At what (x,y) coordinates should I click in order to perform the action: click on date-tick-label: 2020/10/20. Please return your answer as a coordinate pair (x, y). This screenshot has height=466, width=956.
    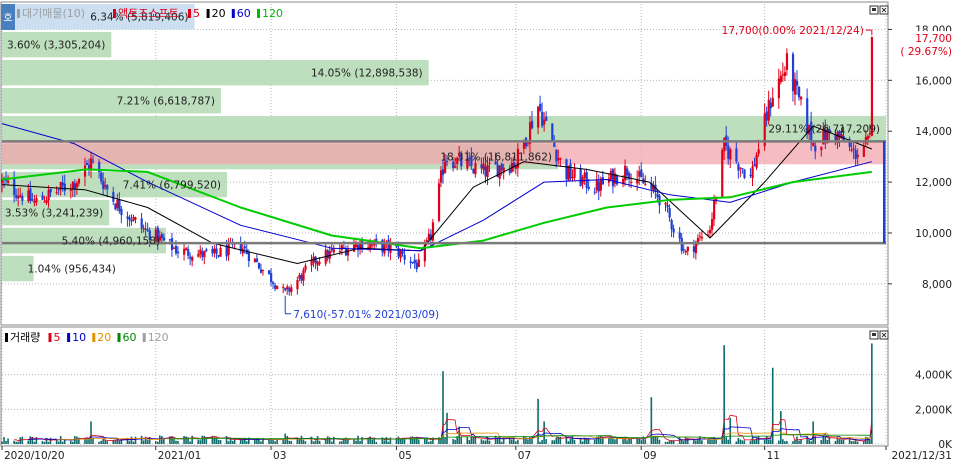
    Looking at the image, I should click on (34, 456).